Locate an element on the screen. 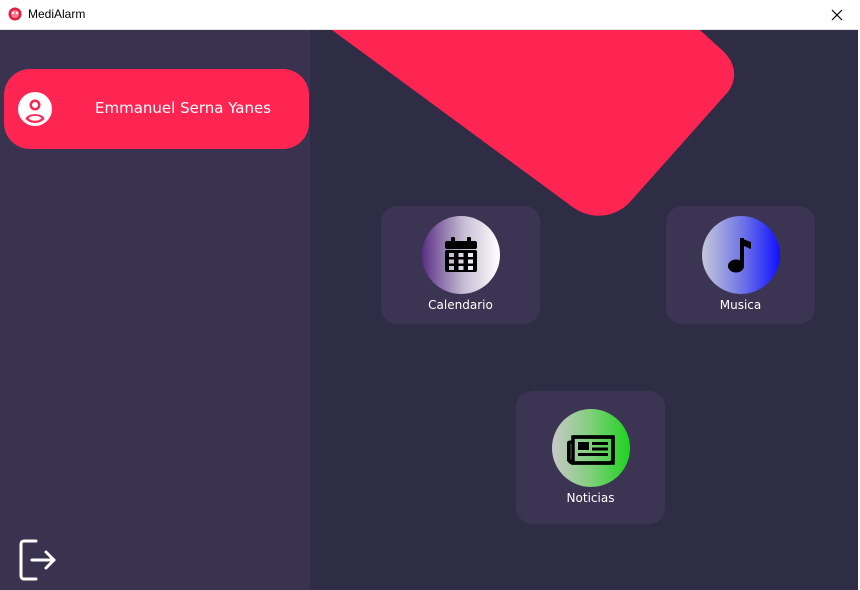 The width and height of the screenshot is (860, 590). close-icon is located at coordinates (837, 14).